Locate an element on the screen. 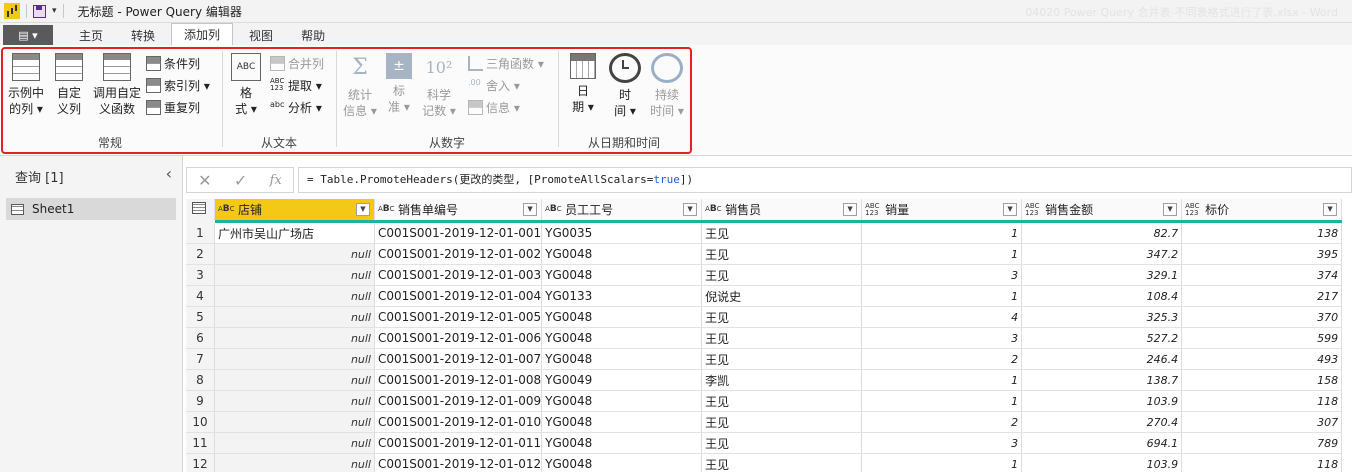 This screenshot has width=1352, height=472. cancel-icon: ✕ is located at coordinates (204, 180).